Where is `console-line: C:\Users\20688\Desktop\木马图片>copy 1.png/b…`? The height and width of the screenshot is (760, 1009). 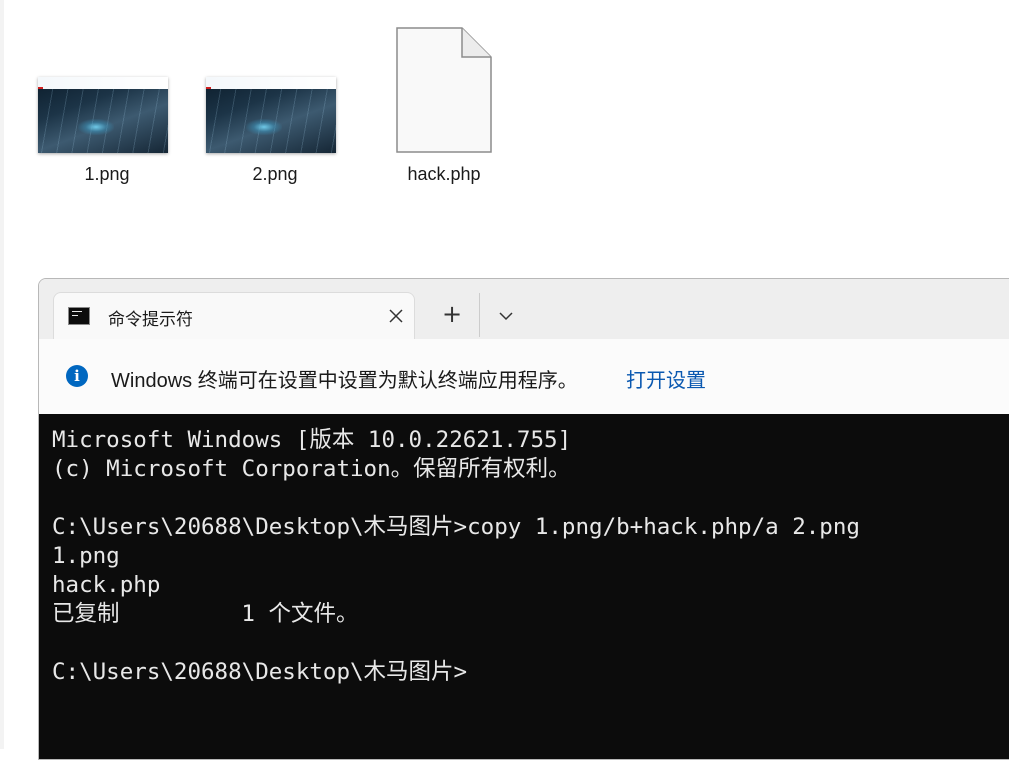
console-line: C:\Users\20688\Desktop\木马图片>copy 1.png/b… is located at coordinates (456, 527).